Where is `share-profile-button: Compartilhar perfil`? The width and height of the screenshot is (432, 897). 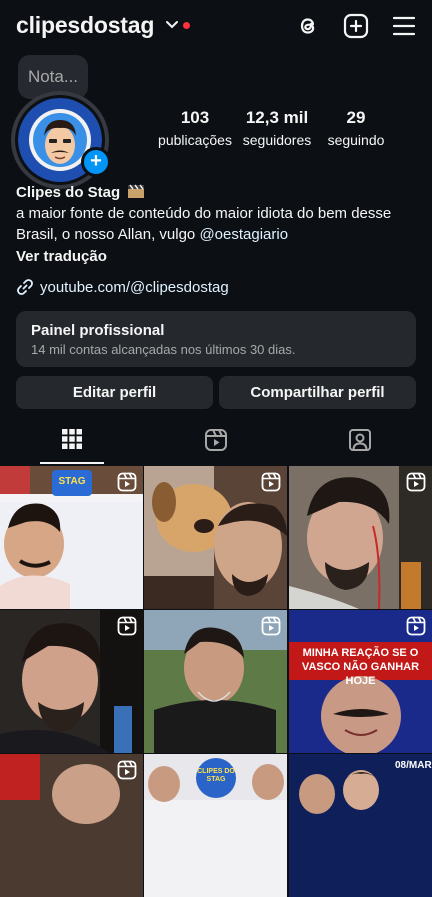 share-profile-button: Compartilhar perfil is located at coordinates (317, 392).